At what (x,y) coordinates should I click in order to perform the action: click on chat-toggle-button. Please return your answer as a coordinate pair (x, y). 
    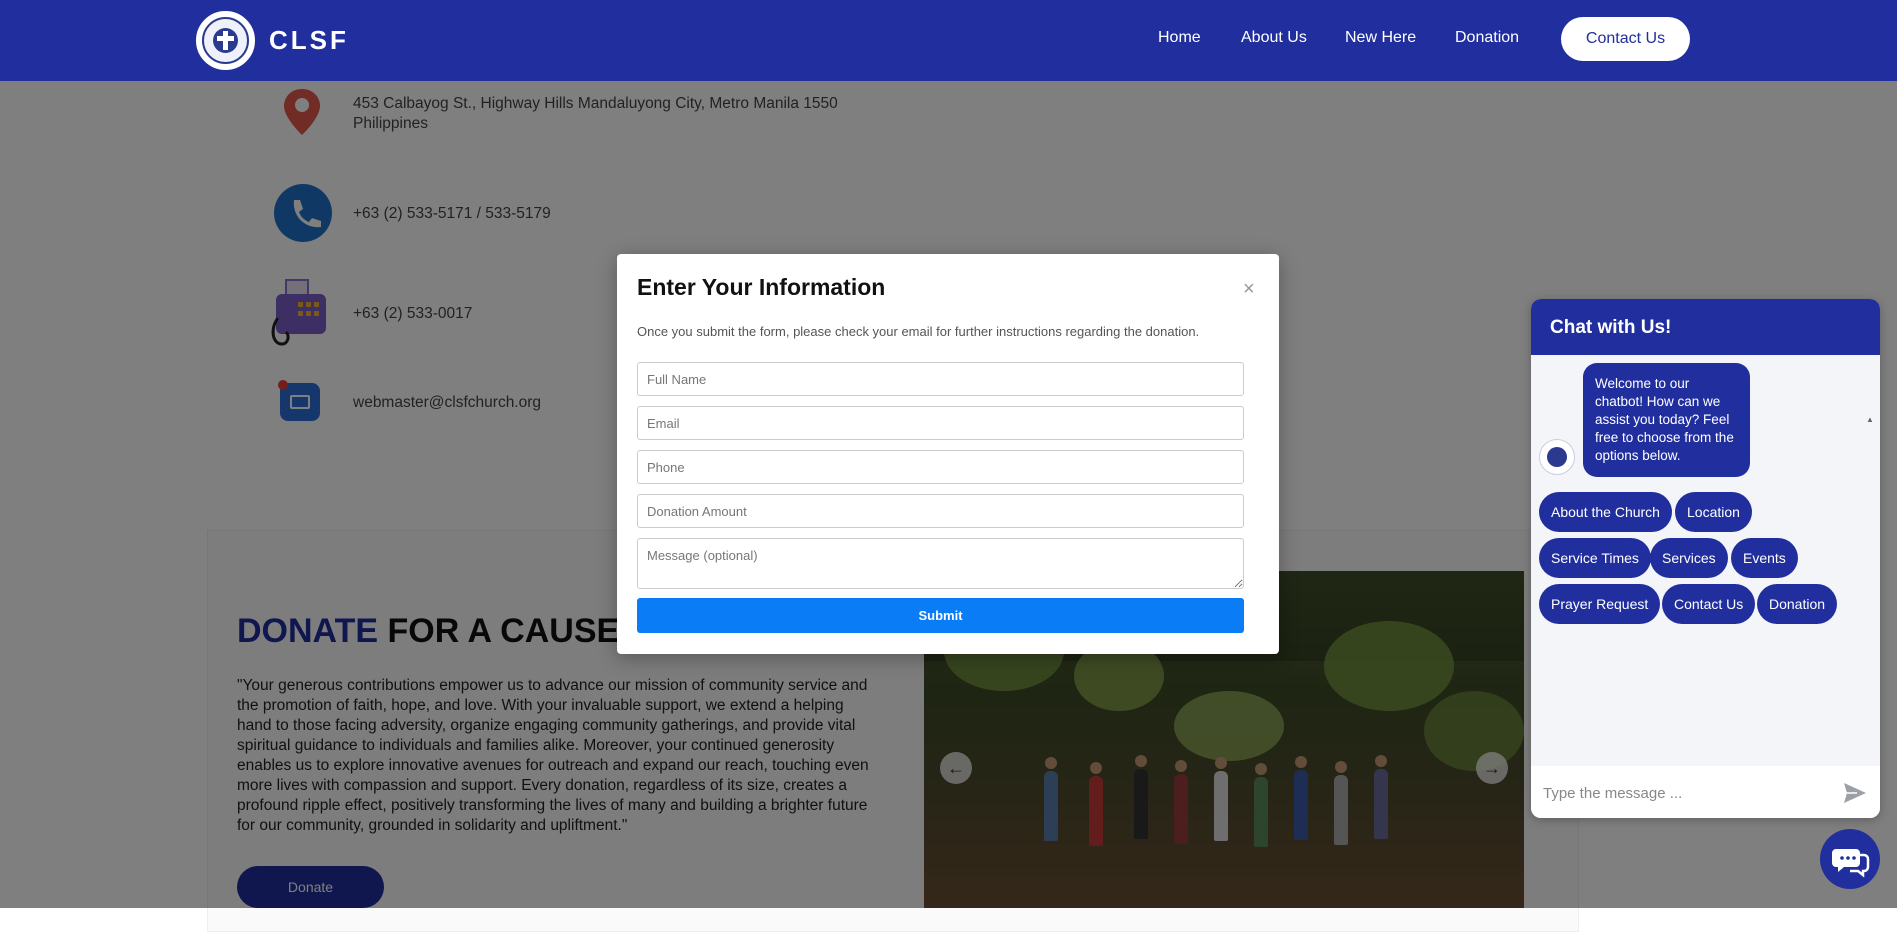
    Looking at the image, I should click on (1850, 859).